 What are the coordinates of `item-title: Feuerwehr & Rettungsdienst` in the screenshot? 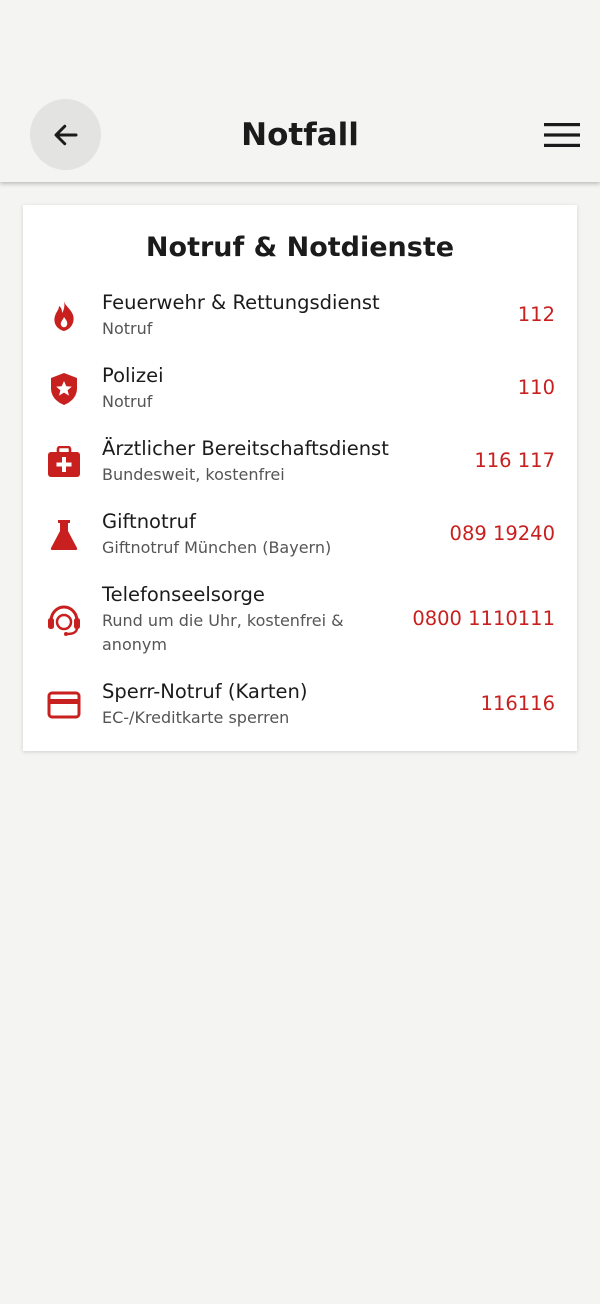 It's located at (241, 302).